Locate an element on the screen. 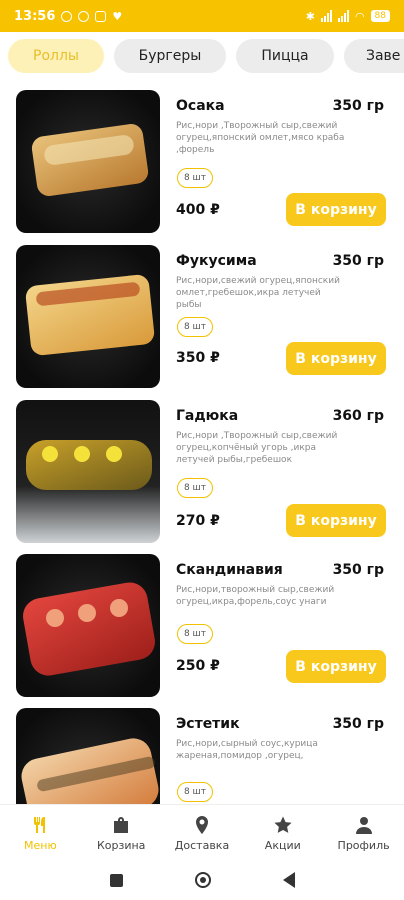  recent-apps-icon is located at coordinates (116, 880).